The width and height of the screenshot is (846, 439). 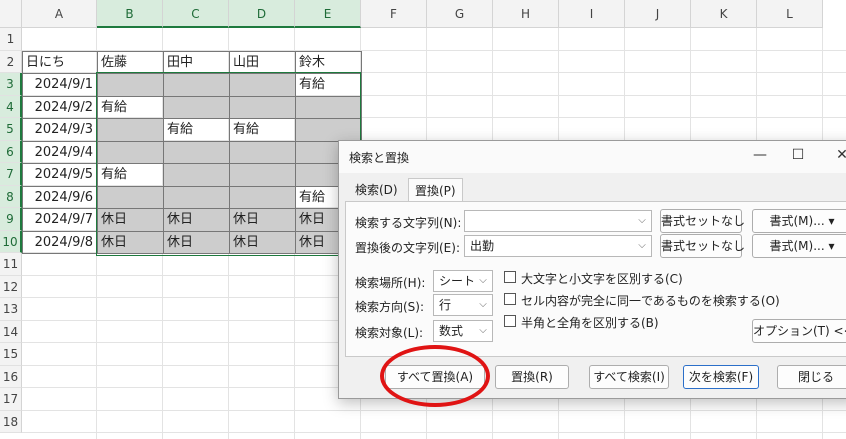 What do you see at coordinates (702, 246) in the screenshot?
I see `replace-format-none-button: 書式セットなし` at bounding box center [702, 246].